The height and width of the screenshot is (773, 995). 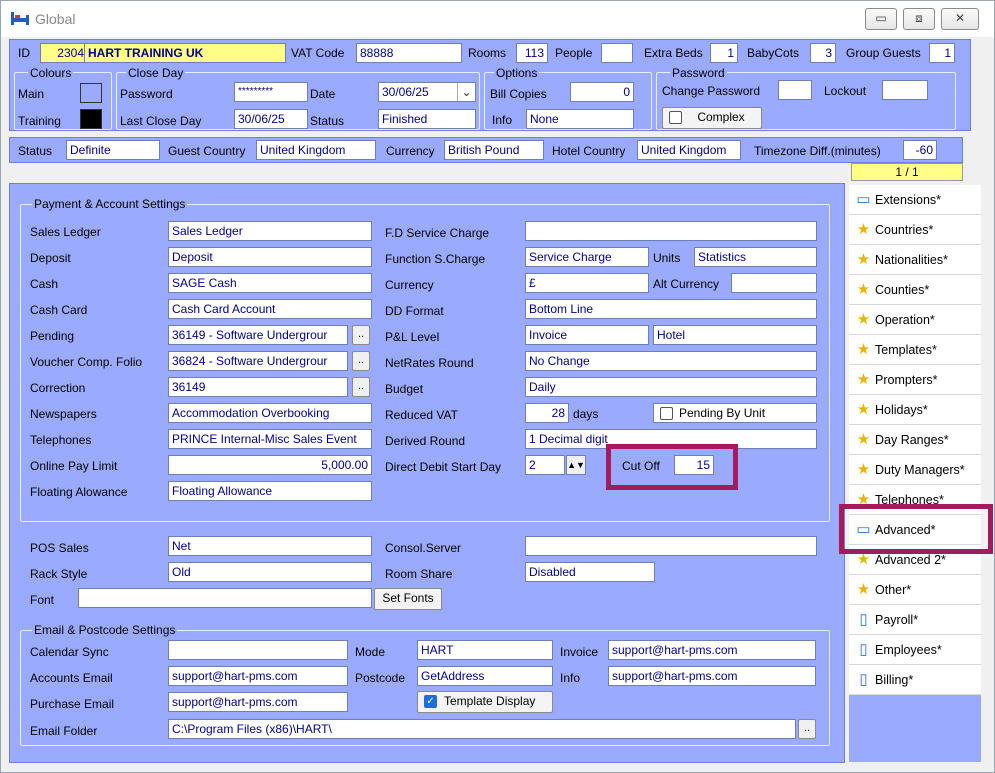 What do you see at coordinates (667, 258) in the screenshot?
I see `units-label: Units` at bounding box center [667, 258].